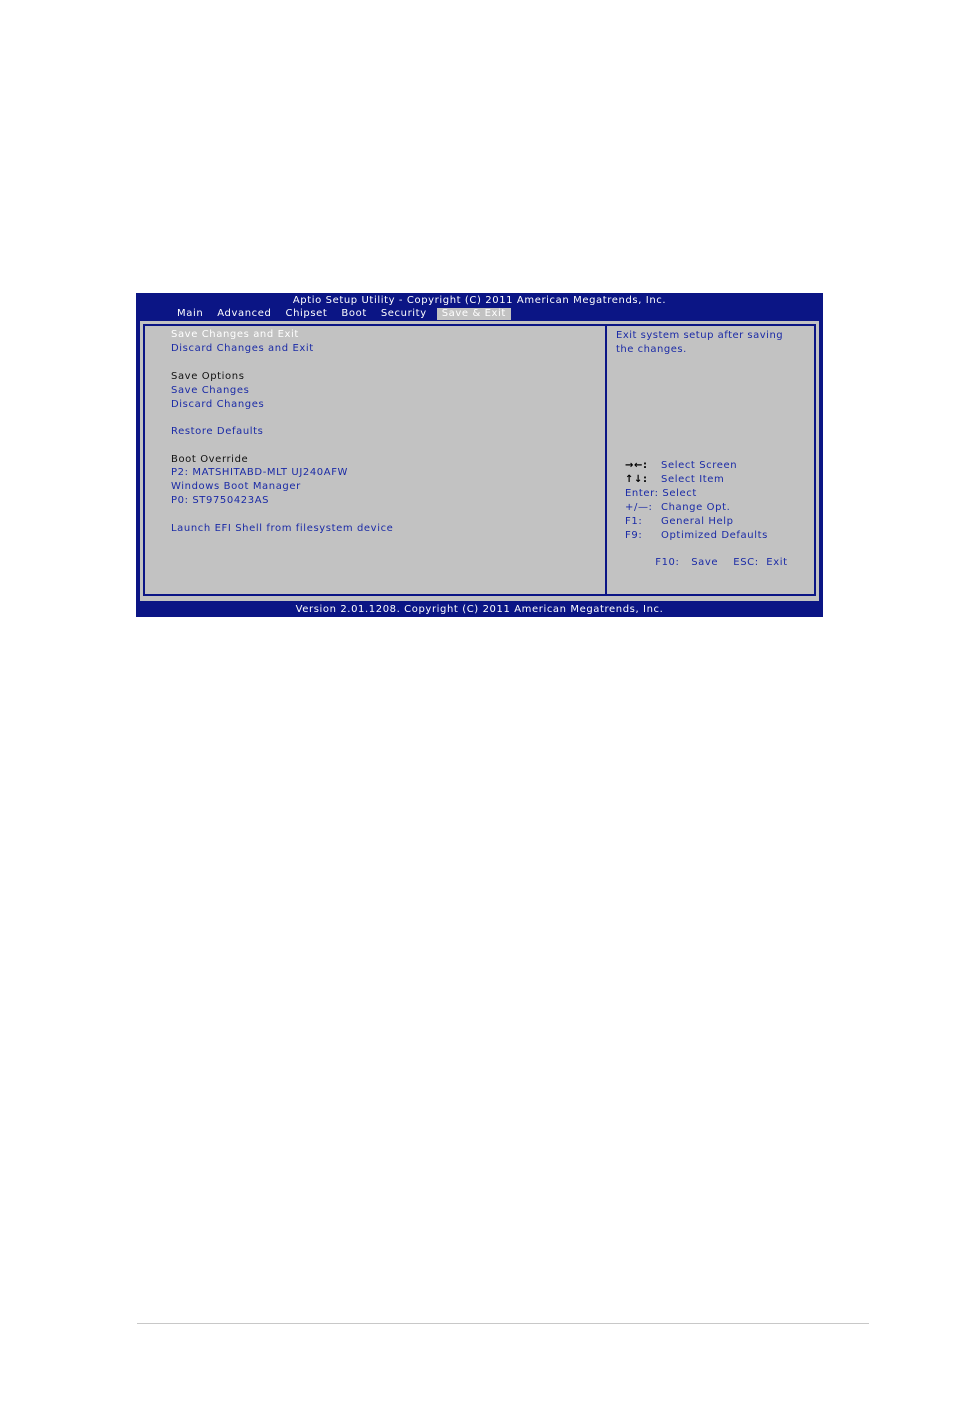 The width and height of the screenshot is (954, 1417). I want to click on menu-boot-p2: P2: MATSHITABD-MLT UJ240AFW, so click(259, 472).